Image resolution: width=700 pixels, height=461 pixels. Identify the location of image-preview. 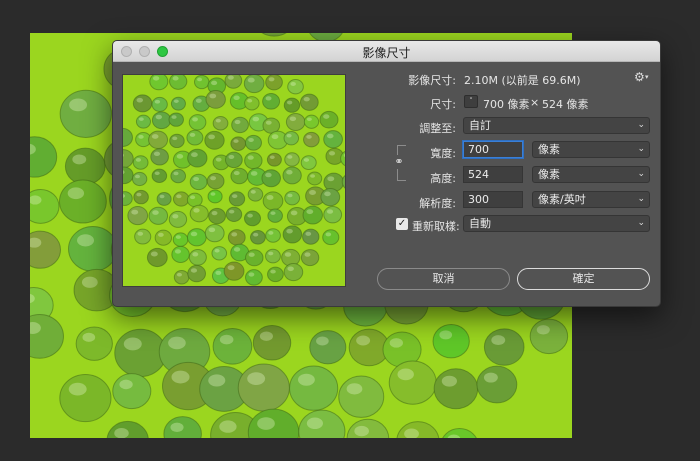
(234, 180).